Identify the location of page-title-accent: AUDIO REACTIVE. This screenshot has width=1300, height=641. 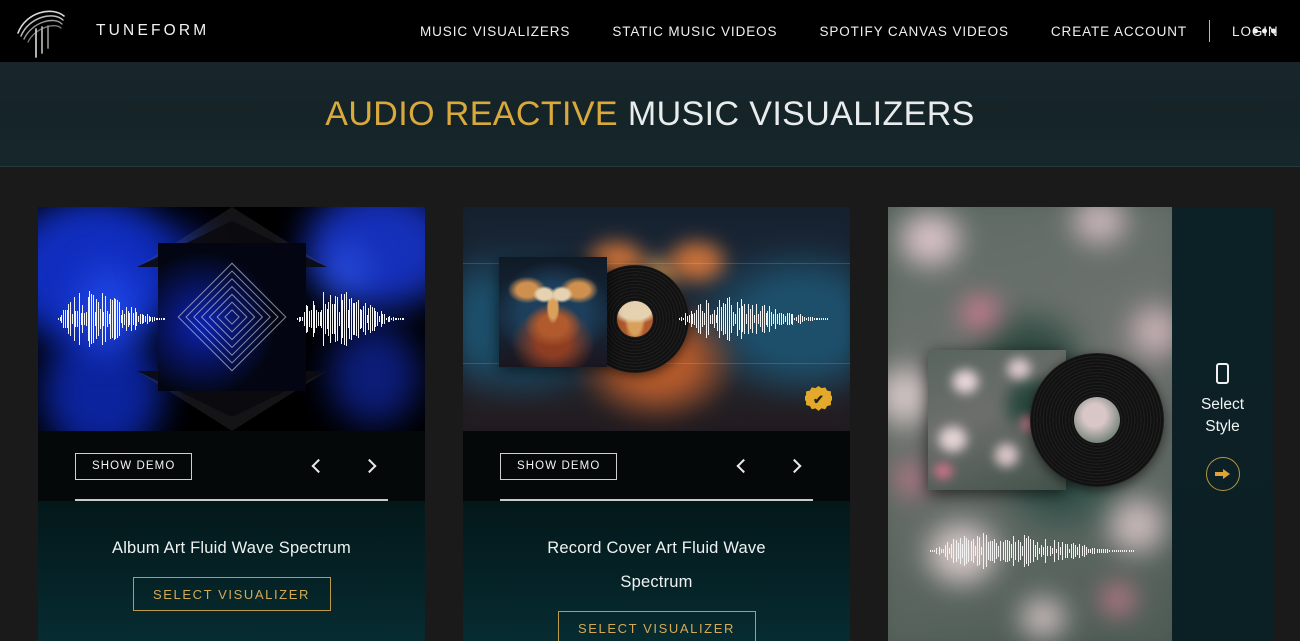
(472, 113).